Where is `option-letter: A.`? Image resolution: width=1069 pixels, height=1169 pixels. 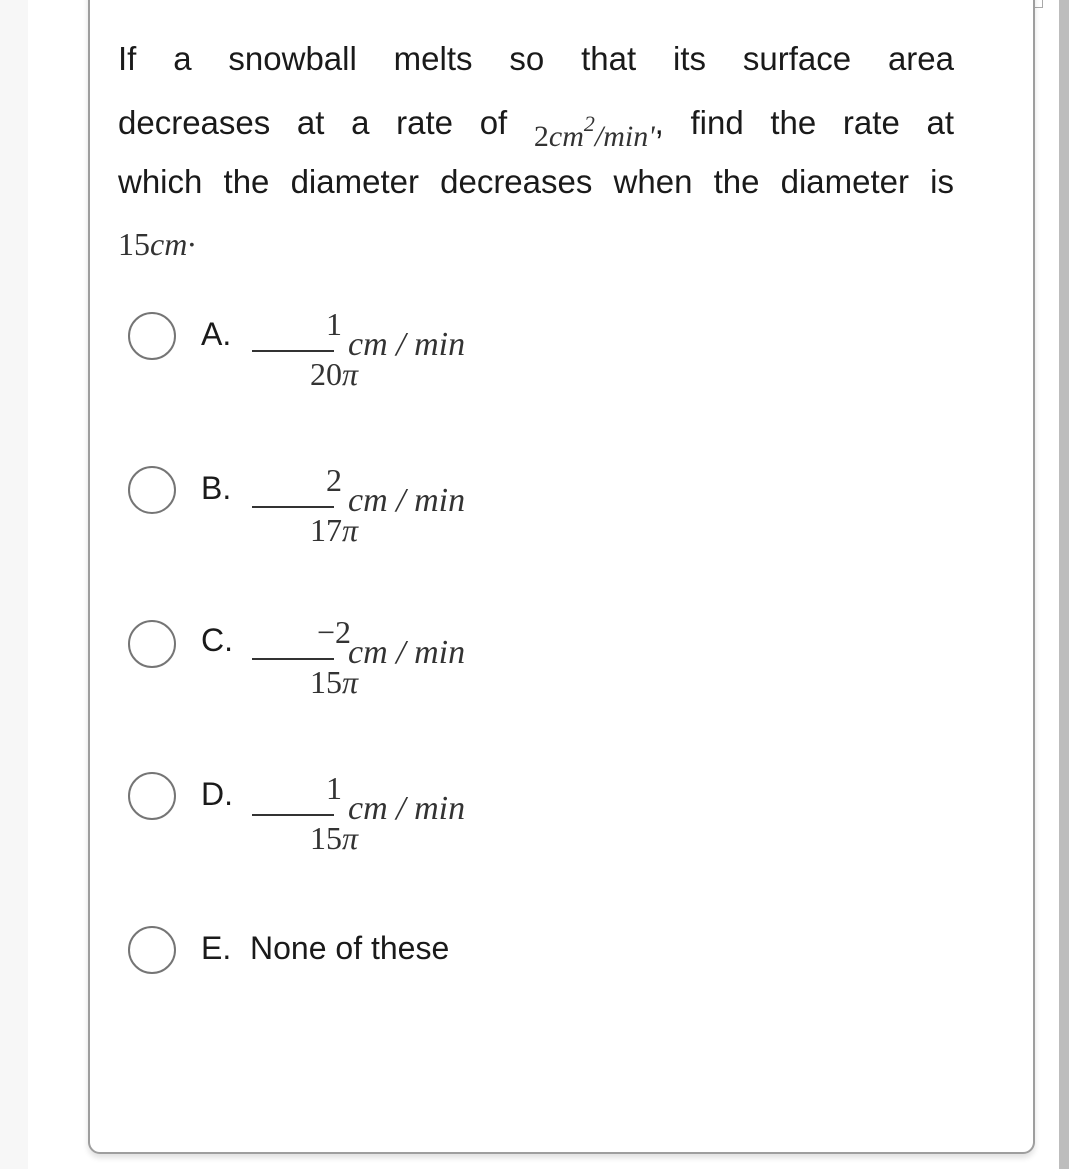
option-letter: A. is located at coordinates (216, 334).